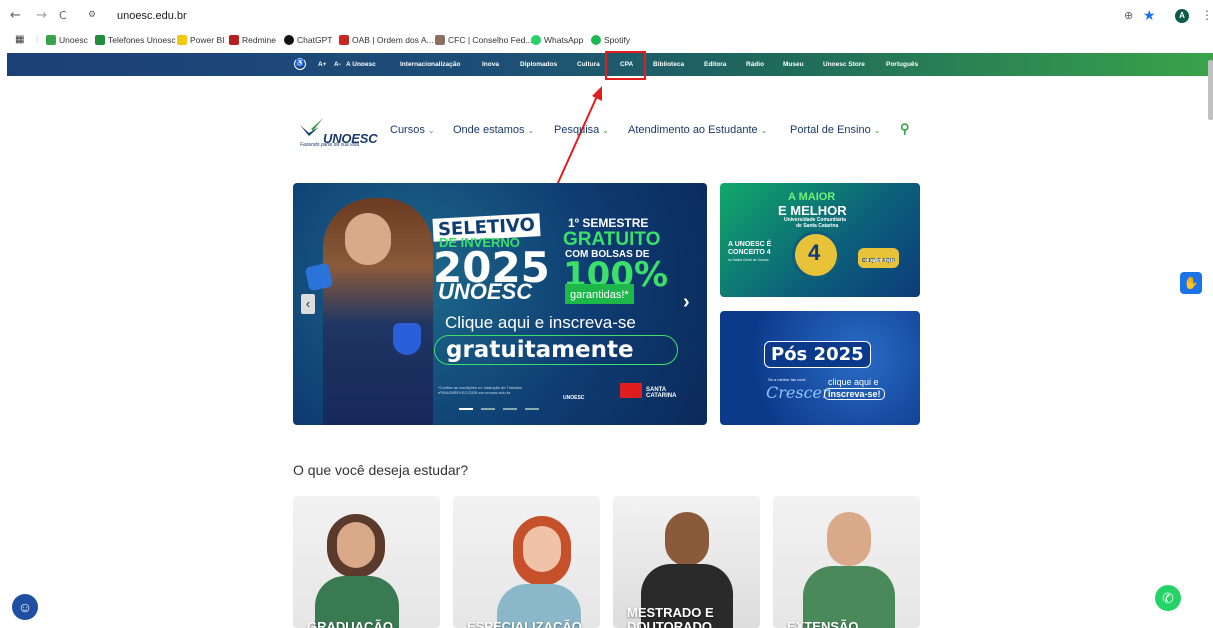 The height and width of the screenshot is (628, 1213). Describe the element at coordinates (1207, 15) in the screenshot. I see `menu-kebab-icon: ⋮` at that location.